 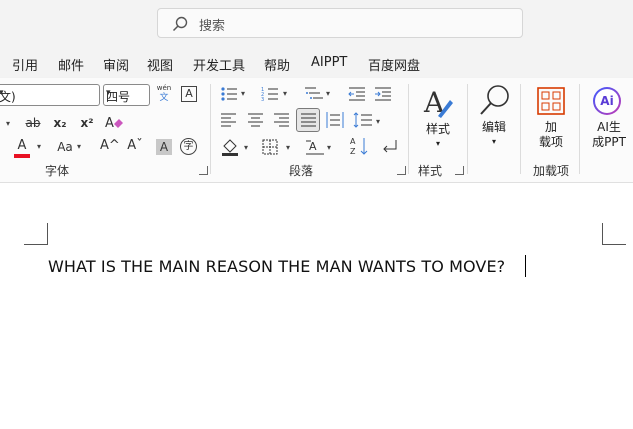 What do you see at coordinates (116, 64) in the screenshot?
I see `tab-review: 审阅` at bounding box center [116, 64].